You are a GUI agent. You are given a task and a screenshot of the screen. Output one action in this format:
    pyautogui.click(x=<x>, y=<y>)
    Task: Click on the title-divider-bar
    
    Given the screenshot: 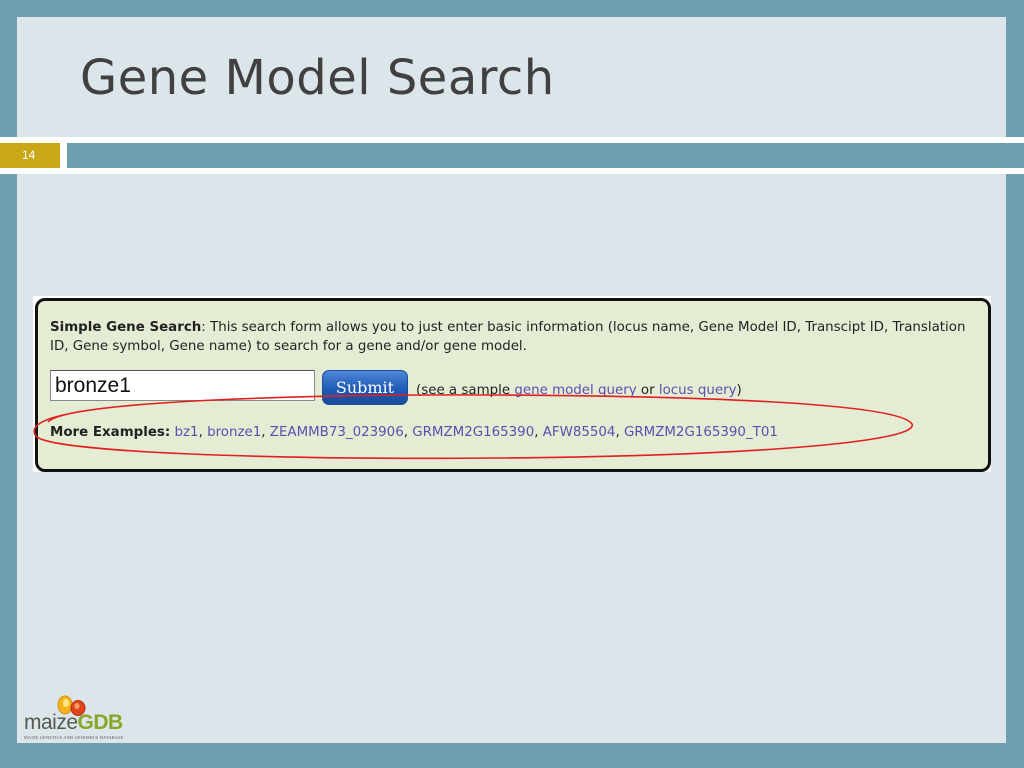 What is the action you would take?
    pyautogui.click(x=545, y=155)
    